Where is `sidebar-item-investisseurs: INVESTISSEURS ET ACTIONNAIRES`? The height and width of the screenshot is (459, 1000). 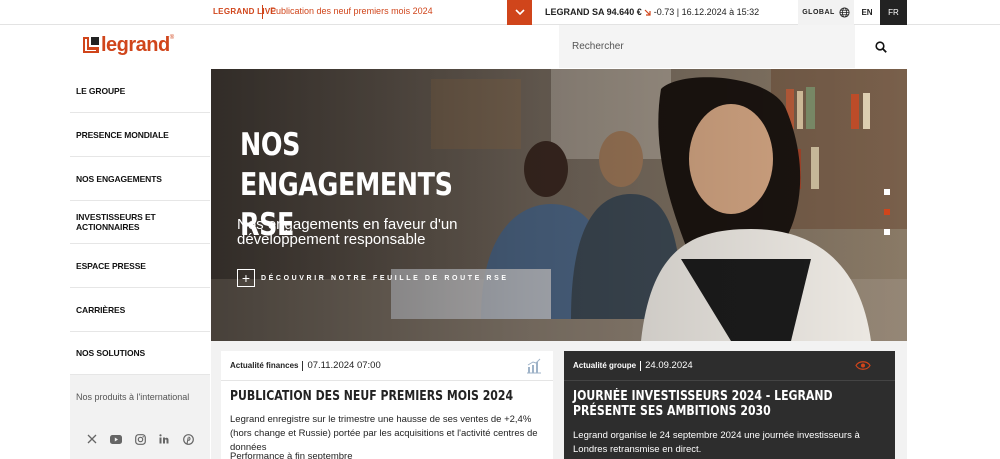 sidebar-item-investisseurs: INVESTISSEURS ET ACTIONNAIRES is located at coordinates (140, 222).